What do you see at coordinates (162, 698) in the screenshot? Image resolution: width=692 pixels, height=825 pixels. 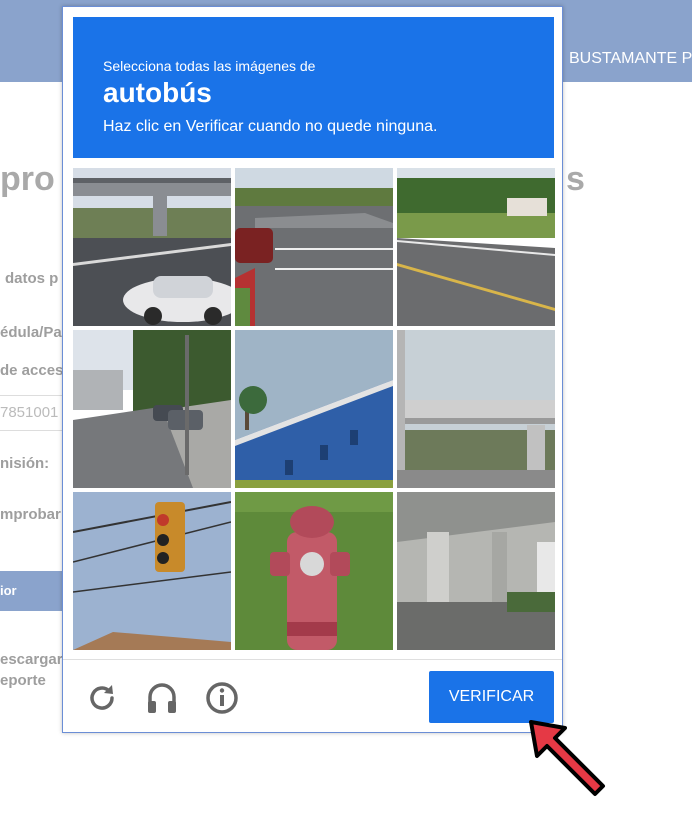 I see `headphones-icon` at bounding box center [162, 698].